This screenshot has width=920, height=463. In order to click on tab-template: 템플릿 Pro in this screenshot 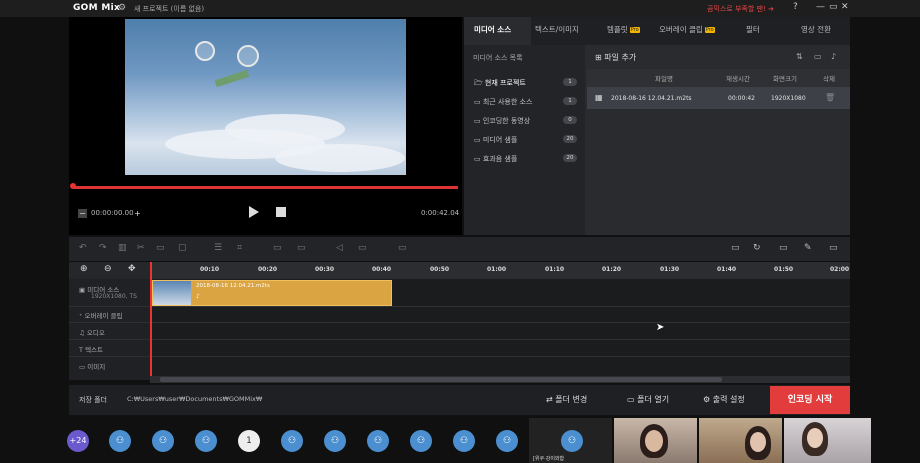, I will do `click(623, 29)`.